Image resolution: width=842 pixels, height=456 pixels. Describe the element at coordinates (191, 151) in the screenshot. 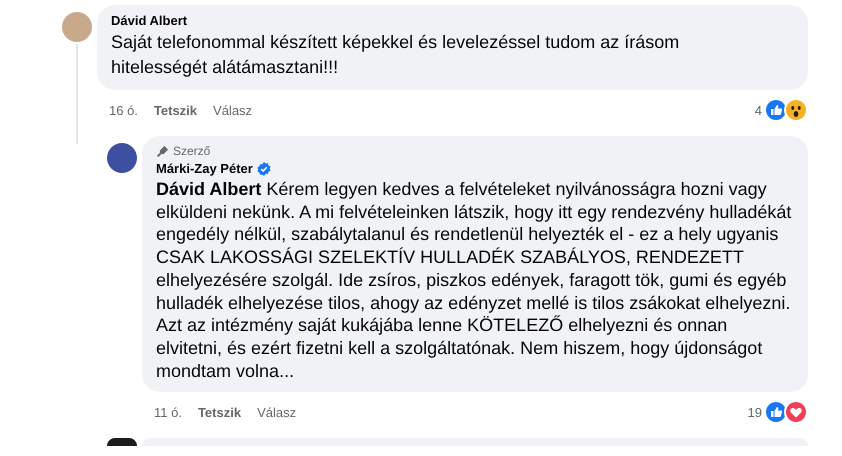

I see `author-label: Szerző` at that location.